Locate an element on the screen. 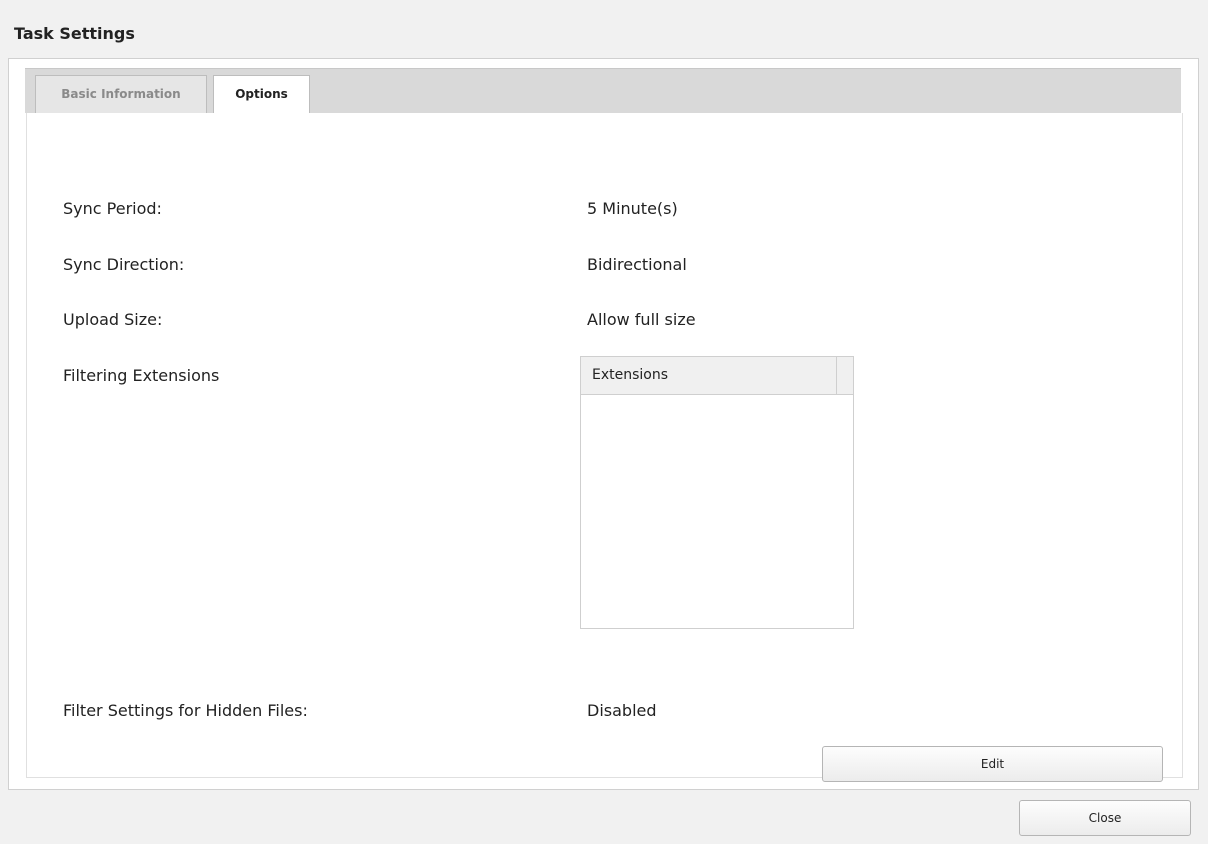  sync-direction-value: Bidirectional is located at coordinates (637, 264).